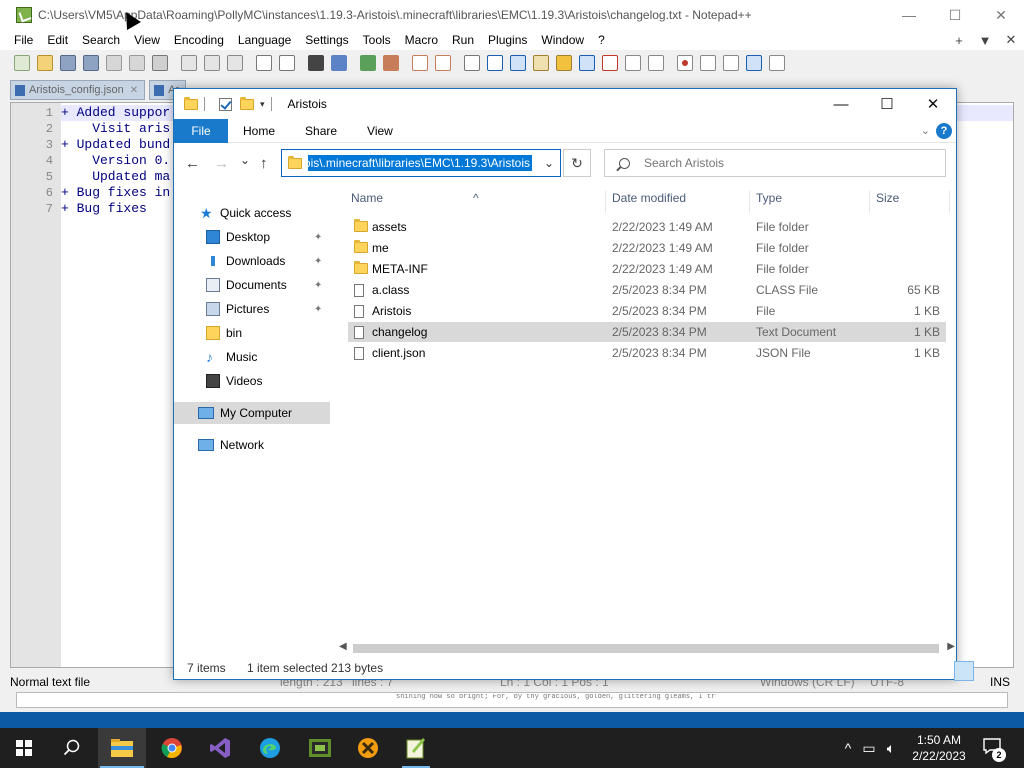  What do you see at coordinates (549, 163) in the screenshot?
I see `address-history-chevron-icon: ⌄` at bounding box center [549, 163].